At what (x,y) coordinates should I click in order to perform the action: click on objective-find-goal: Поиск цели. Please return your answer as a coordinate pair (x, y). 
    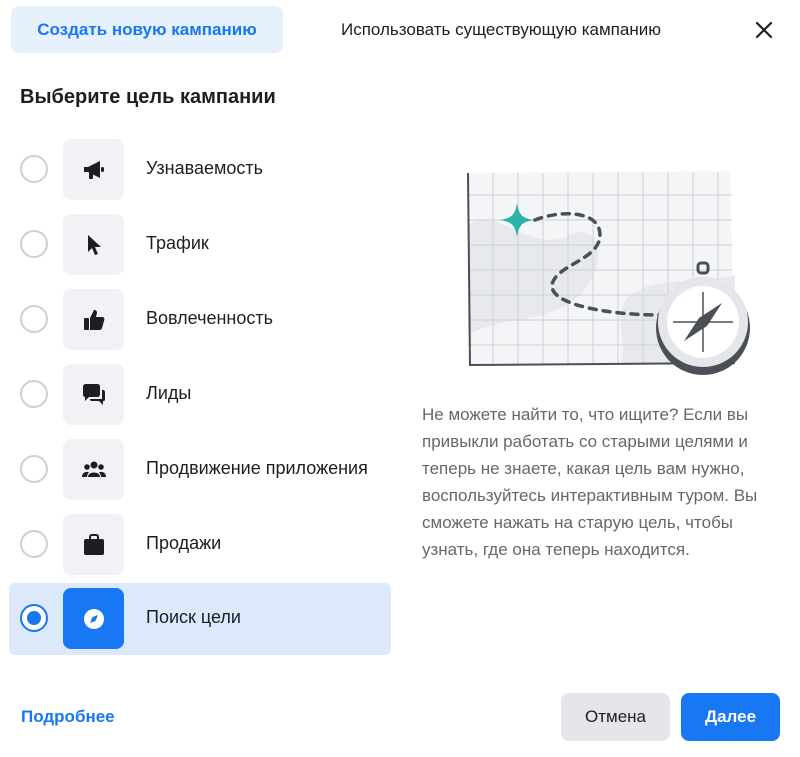
    Looking at the image, I should click on (200, 619).